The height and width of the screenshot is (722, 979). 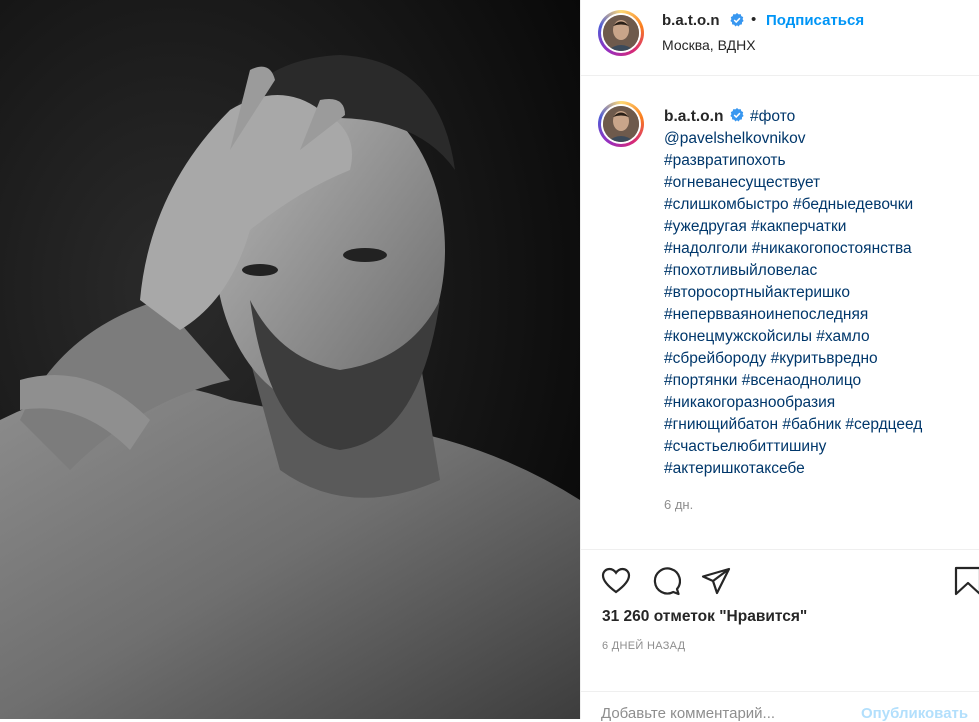 What do you see at coordinates (621, 33) in the screenshot?
I see `avatar` at bounding box center [621, 33].